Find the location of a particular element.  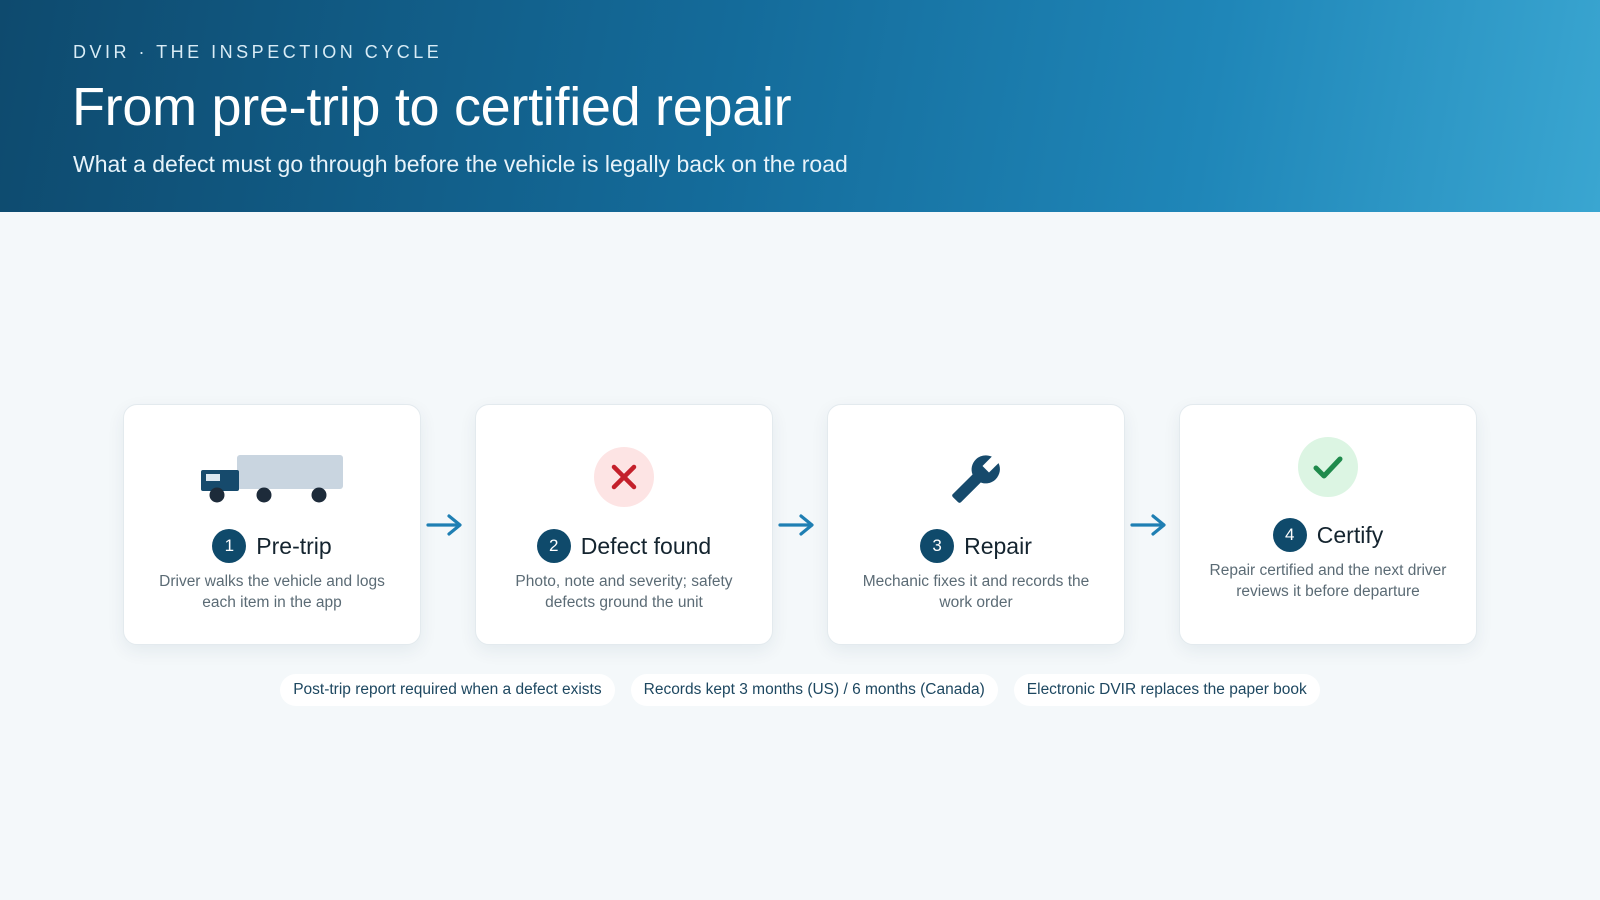

step-number-badge: 1 is located at coordinates (229, 546).